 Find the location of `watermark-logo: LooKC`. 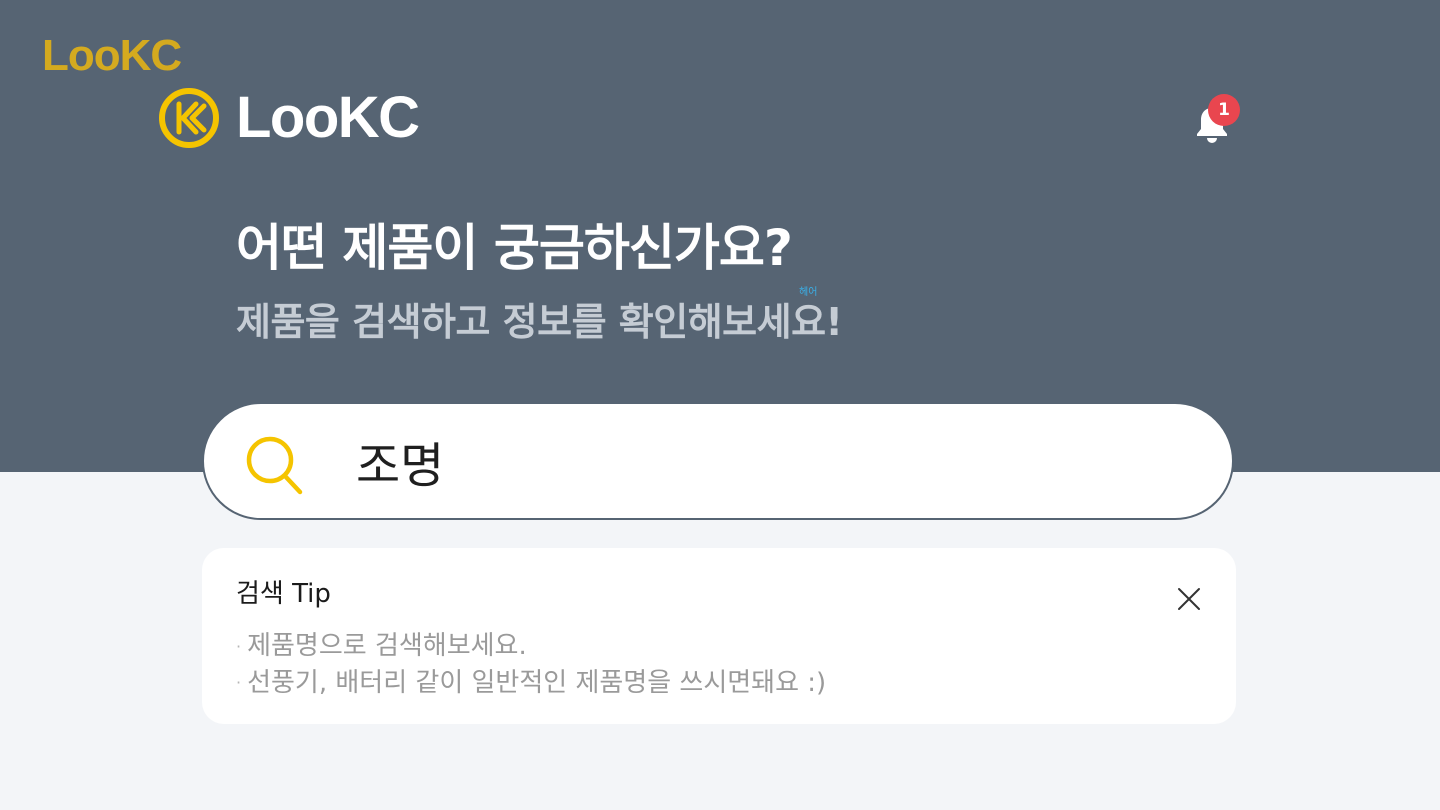

watermark-logo: LooKC is located at coordinates (112, 55).